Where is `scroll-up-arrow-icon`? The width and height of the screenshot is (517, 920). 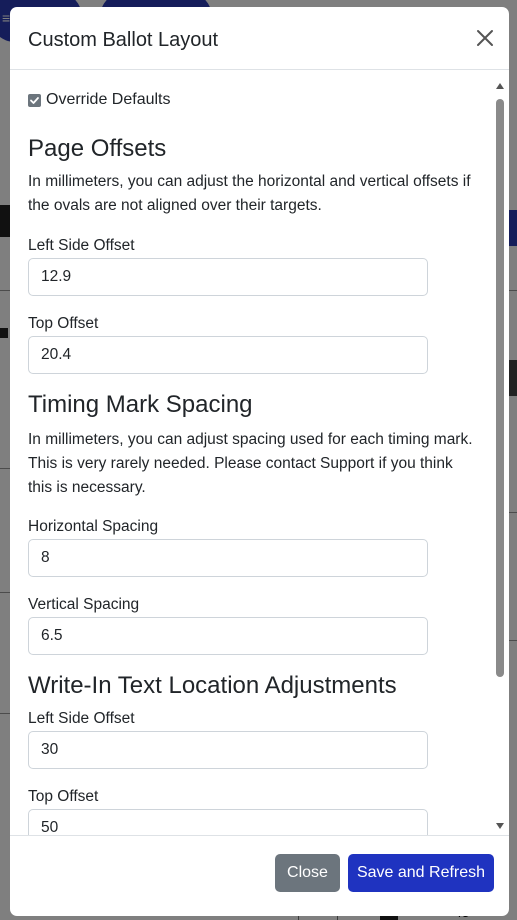 scroll-up-arrow-icon is located at coordinates (500, 86).